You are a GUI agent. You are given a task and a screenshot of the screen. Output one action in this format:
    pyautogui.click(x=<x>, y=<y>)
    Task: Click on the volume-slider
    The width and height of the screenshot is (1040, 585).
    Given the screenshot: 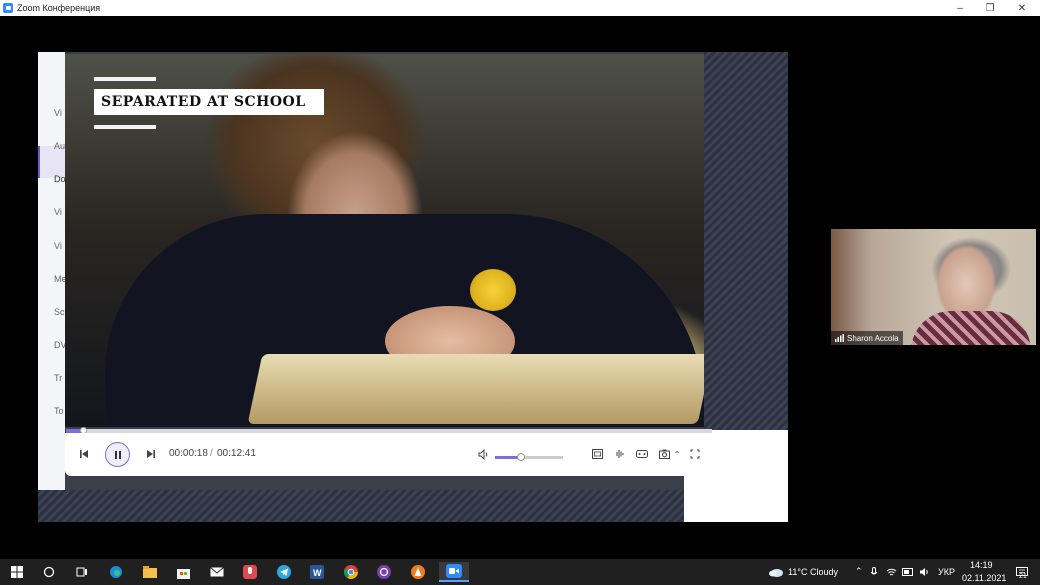 What is the action you would take?
    pyautogui.click(x=529, y=457)
    